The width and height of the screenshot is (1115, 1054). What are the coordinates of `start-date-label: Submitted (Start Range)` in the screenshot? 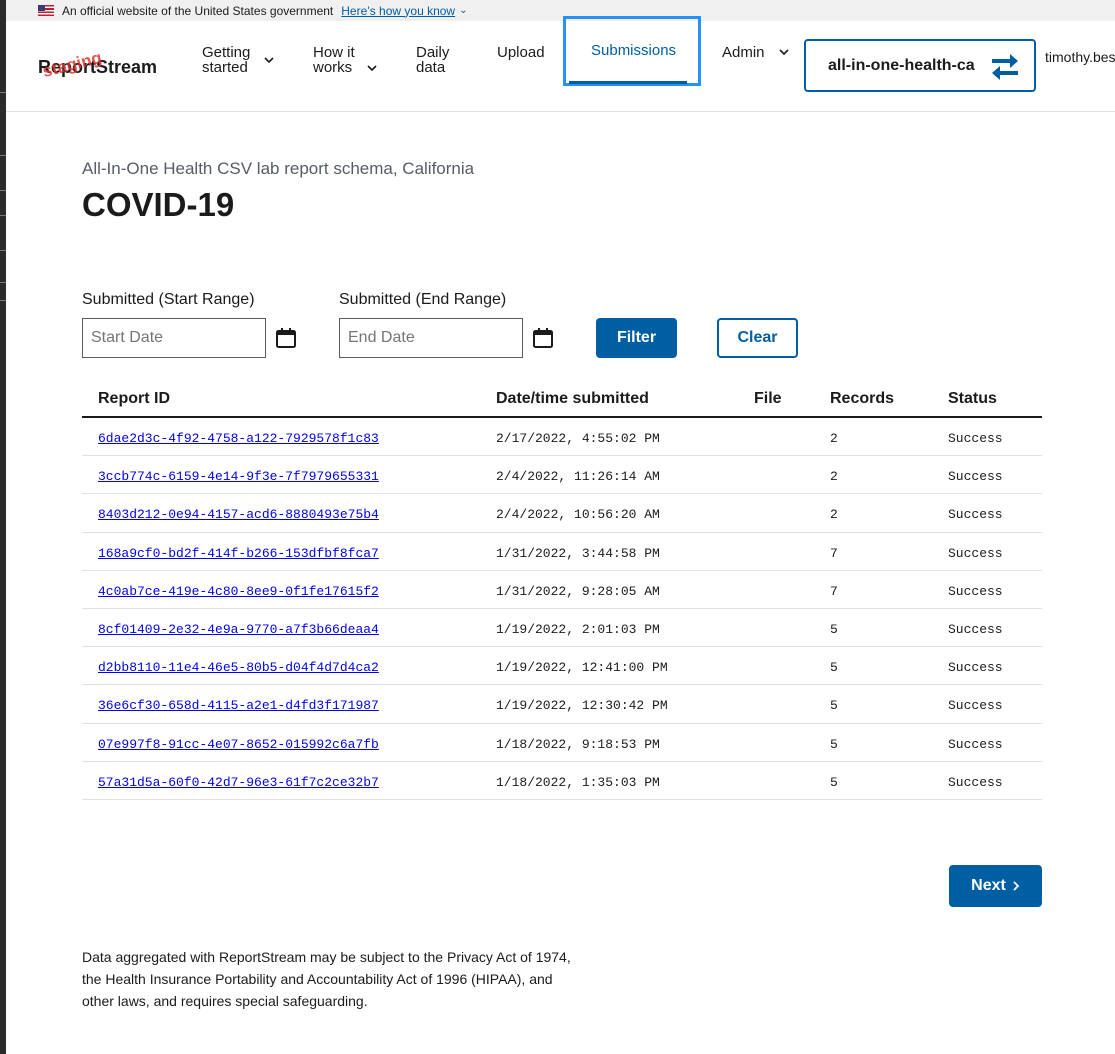 It's located at (168, 299).